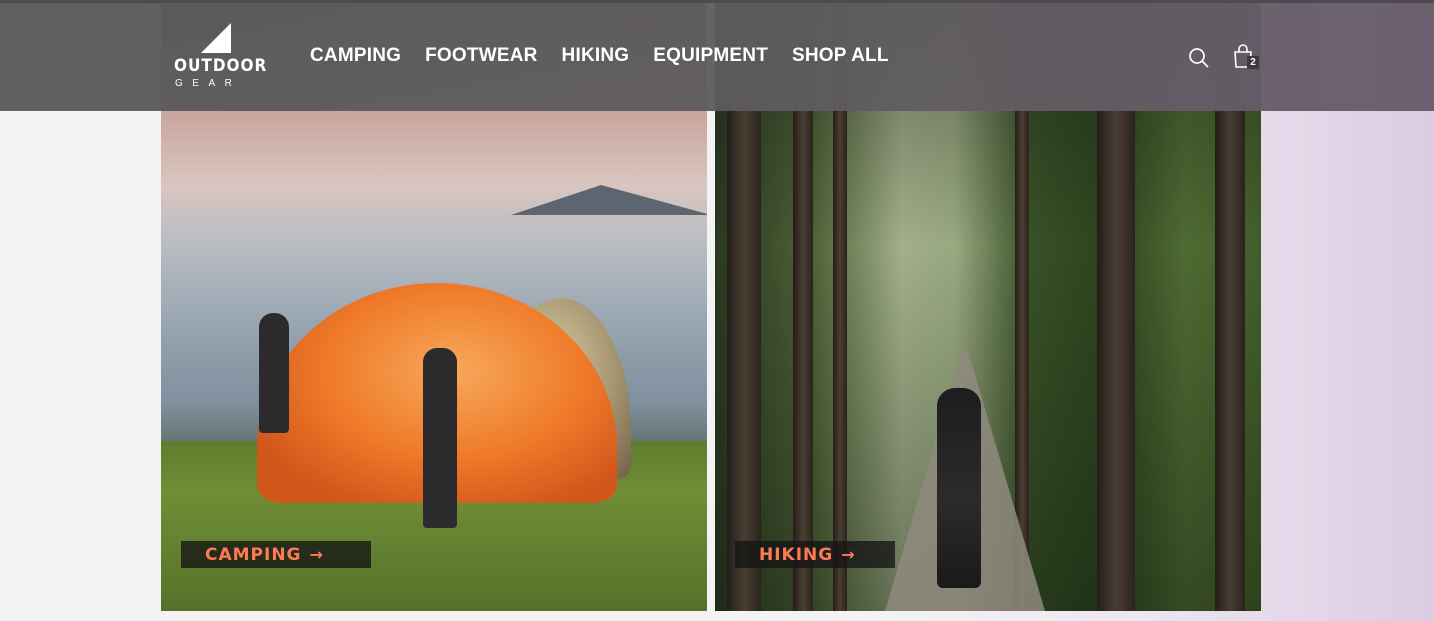 Image resolution: width=1434 pixels, height=621 pixels. I want to click on logo-triangle-icon, so click(216, 38).